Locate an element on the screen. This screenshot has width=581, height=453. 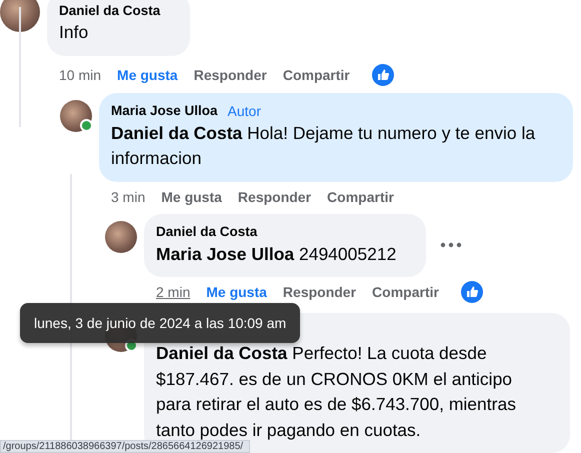
timestamp-link: 2 min is located at coordinates (173, 292).